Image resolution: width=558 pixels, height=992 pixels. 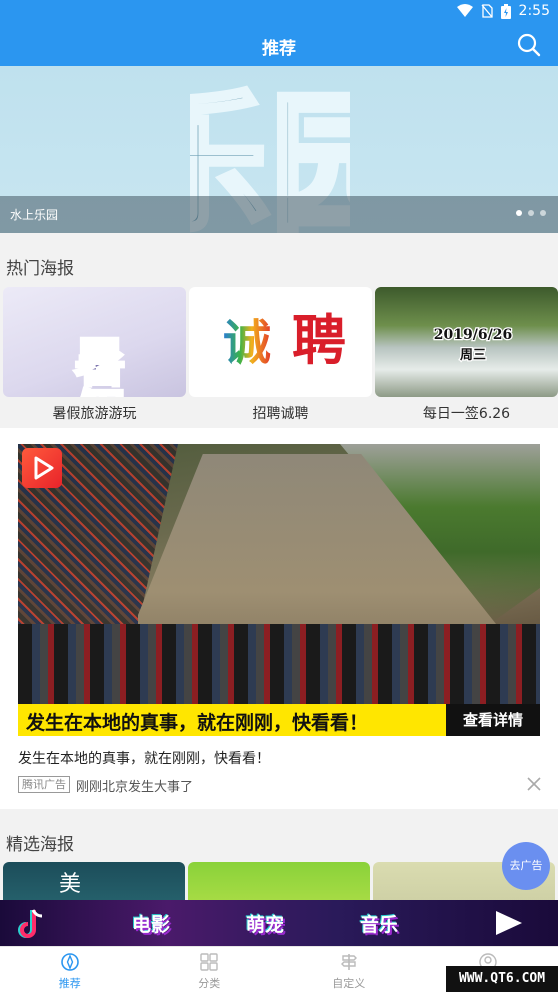 I want to click on music-note-icon, so click(x=30, y=923).